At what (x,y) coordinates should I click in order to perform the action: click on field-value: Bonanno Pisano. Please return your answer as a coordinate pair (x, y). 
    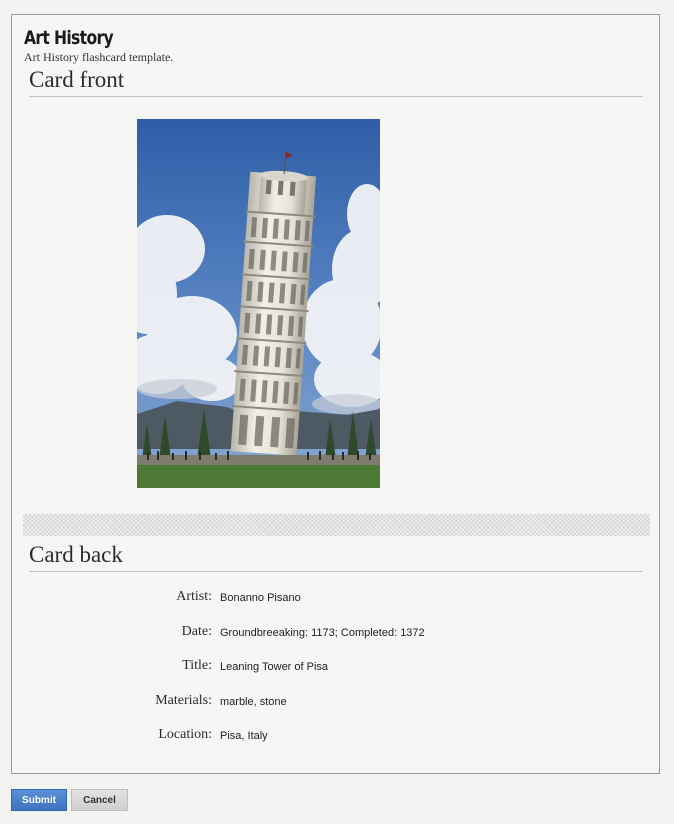
    Looking at the image, I should click on (260, 598).